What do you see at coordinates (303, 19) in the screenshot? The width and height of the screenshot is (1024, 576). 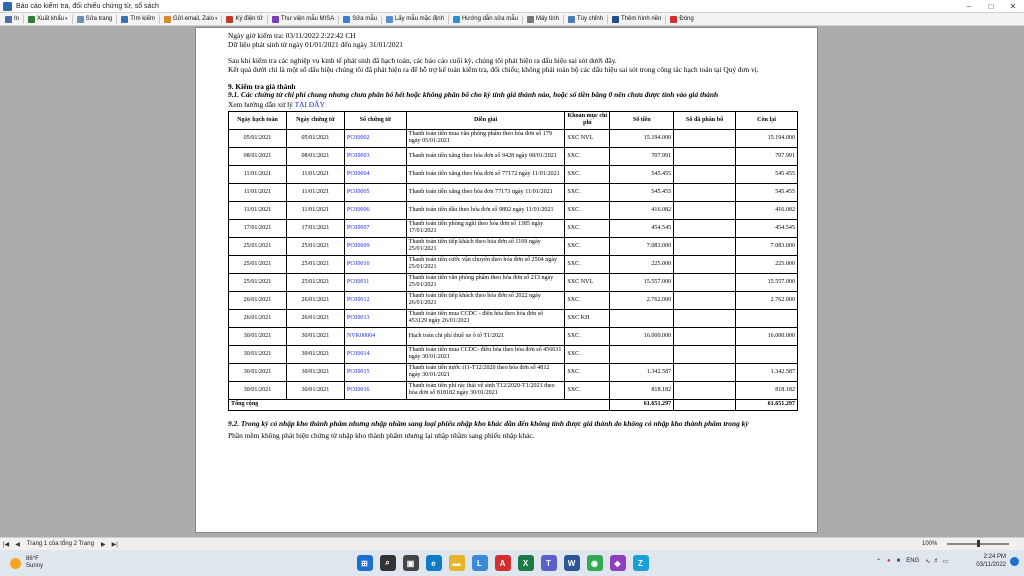 I see `toolbar-item-library: Thư viện mẫu MISA` at bounding box center [303, 19].